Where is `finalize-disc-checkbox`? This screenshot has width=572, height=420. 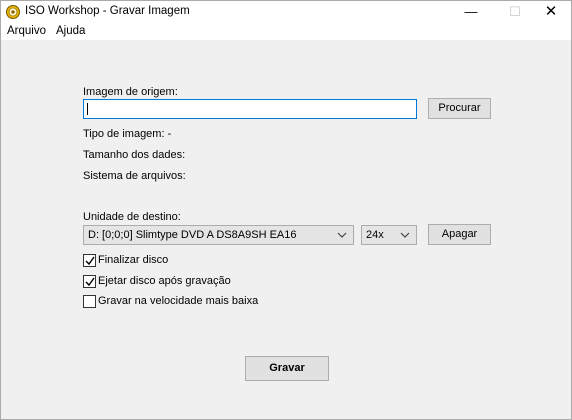 finalize-disc-checkbox is located at coordinates (89, 260).